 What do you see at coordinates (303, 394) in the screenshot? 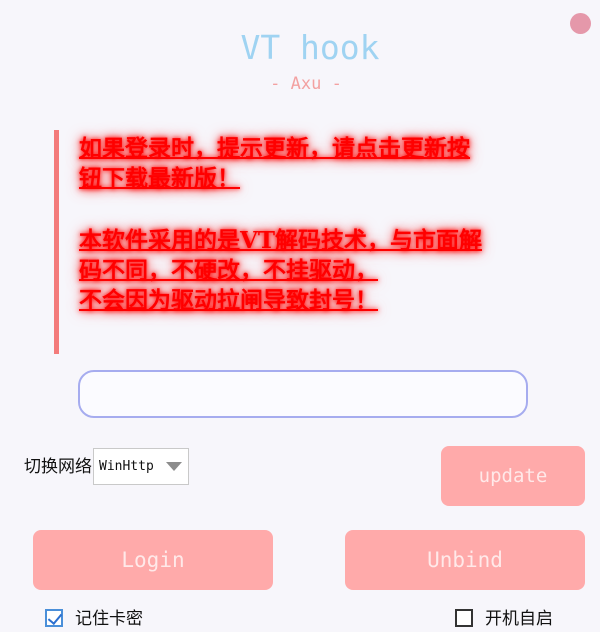
I see `card-key-input` at bounding box center [303, 394].